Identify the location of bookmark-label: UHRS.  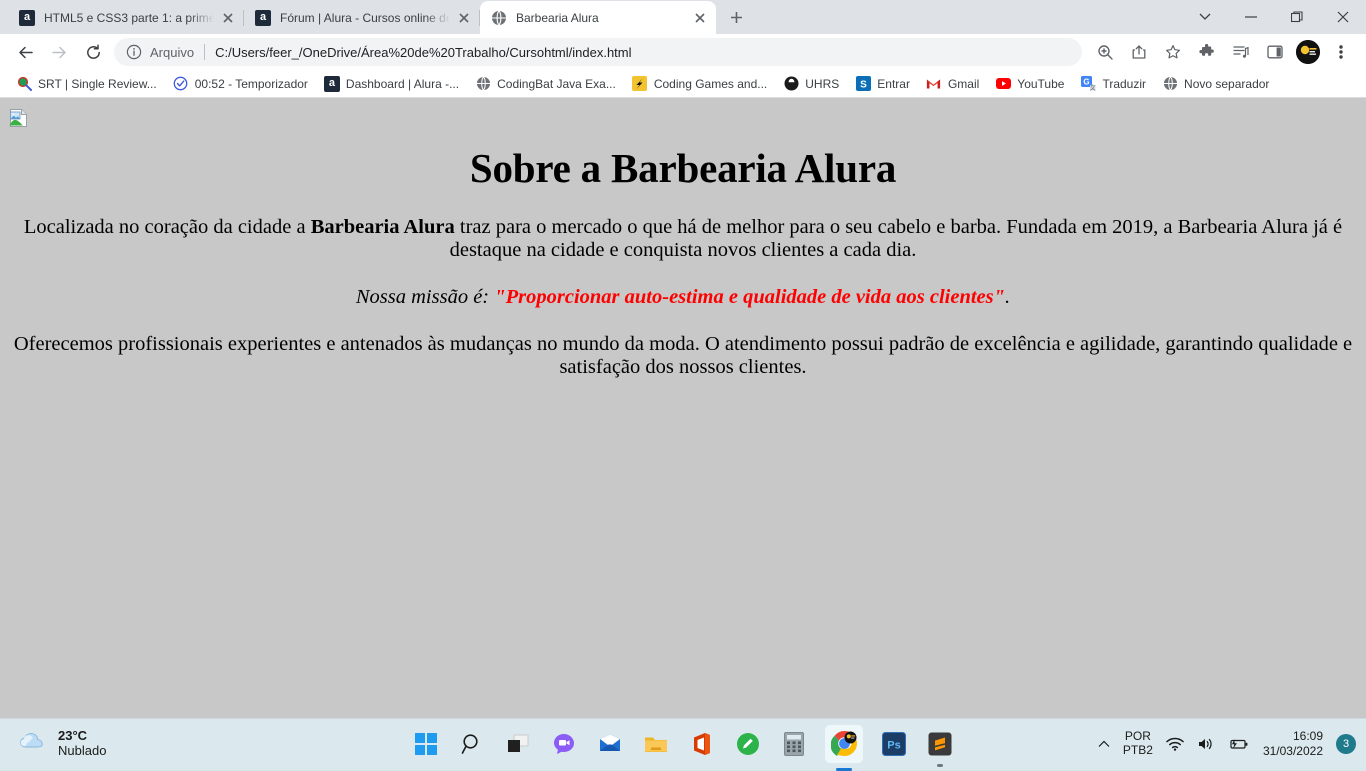
(822, 84).